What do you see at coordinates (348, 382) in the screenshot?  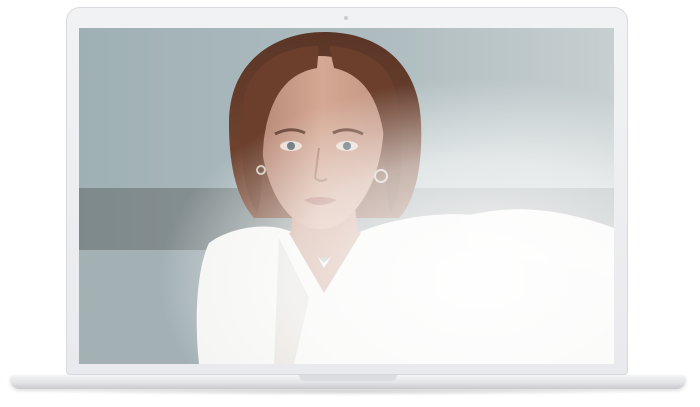 I see `laptop-base` at bounding box center [348, 382].